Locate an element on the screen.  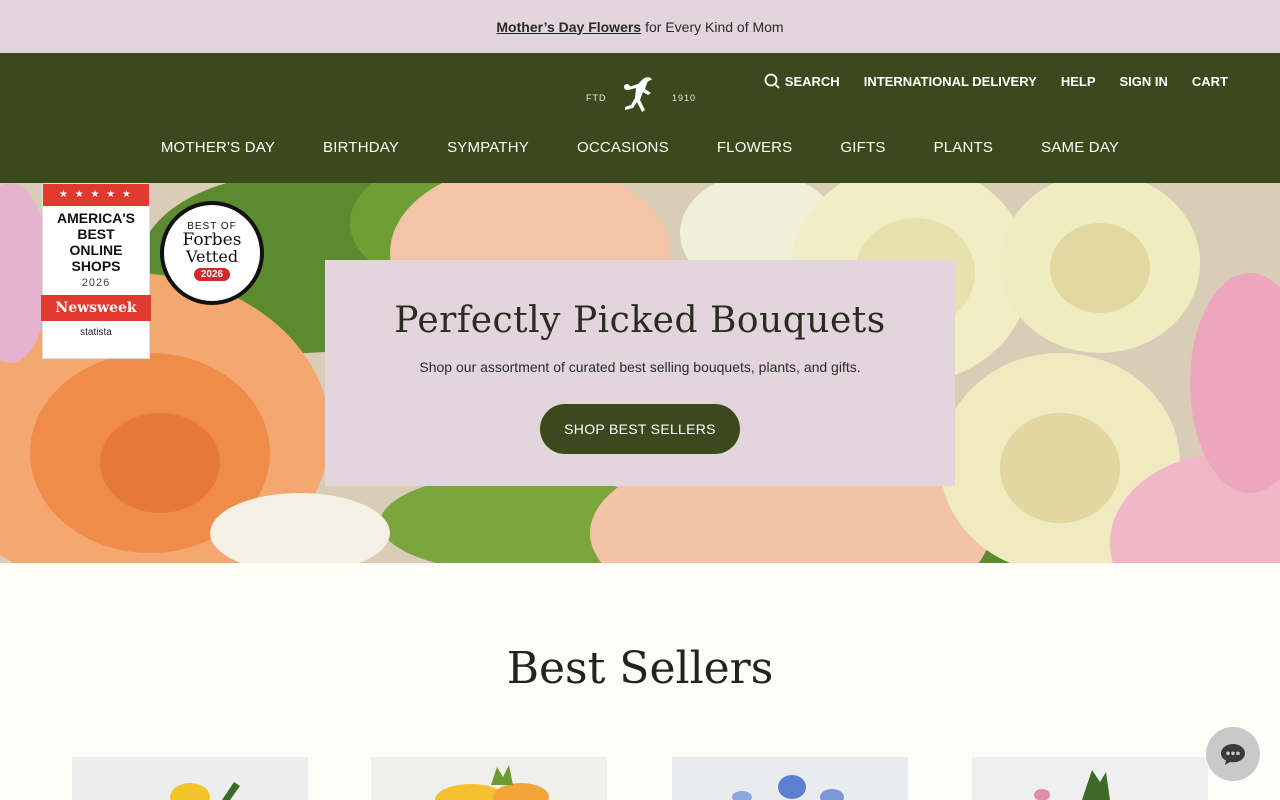
chat-icon is located at coordinates (1233, 754).